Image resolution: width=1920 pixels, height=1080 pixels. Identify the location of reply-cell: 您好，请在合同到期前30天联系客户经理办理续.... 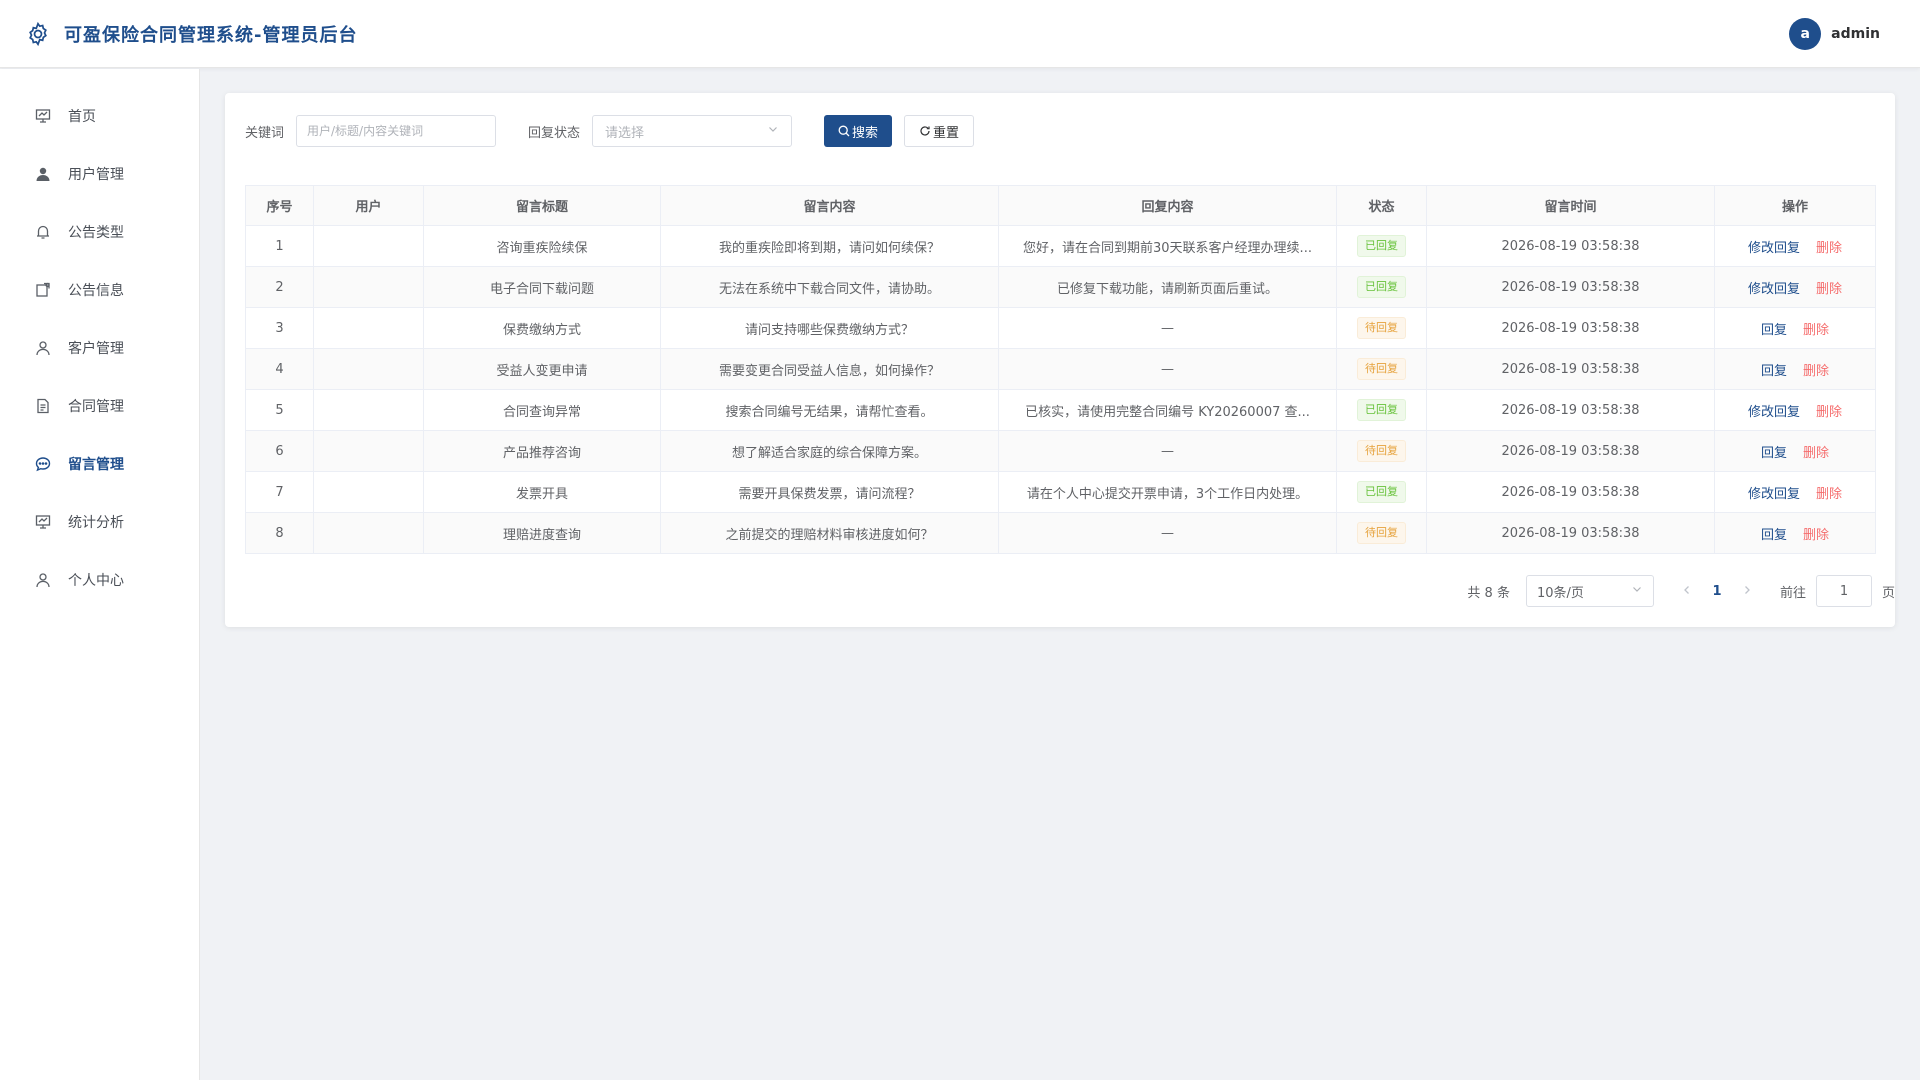
(1167, 246).